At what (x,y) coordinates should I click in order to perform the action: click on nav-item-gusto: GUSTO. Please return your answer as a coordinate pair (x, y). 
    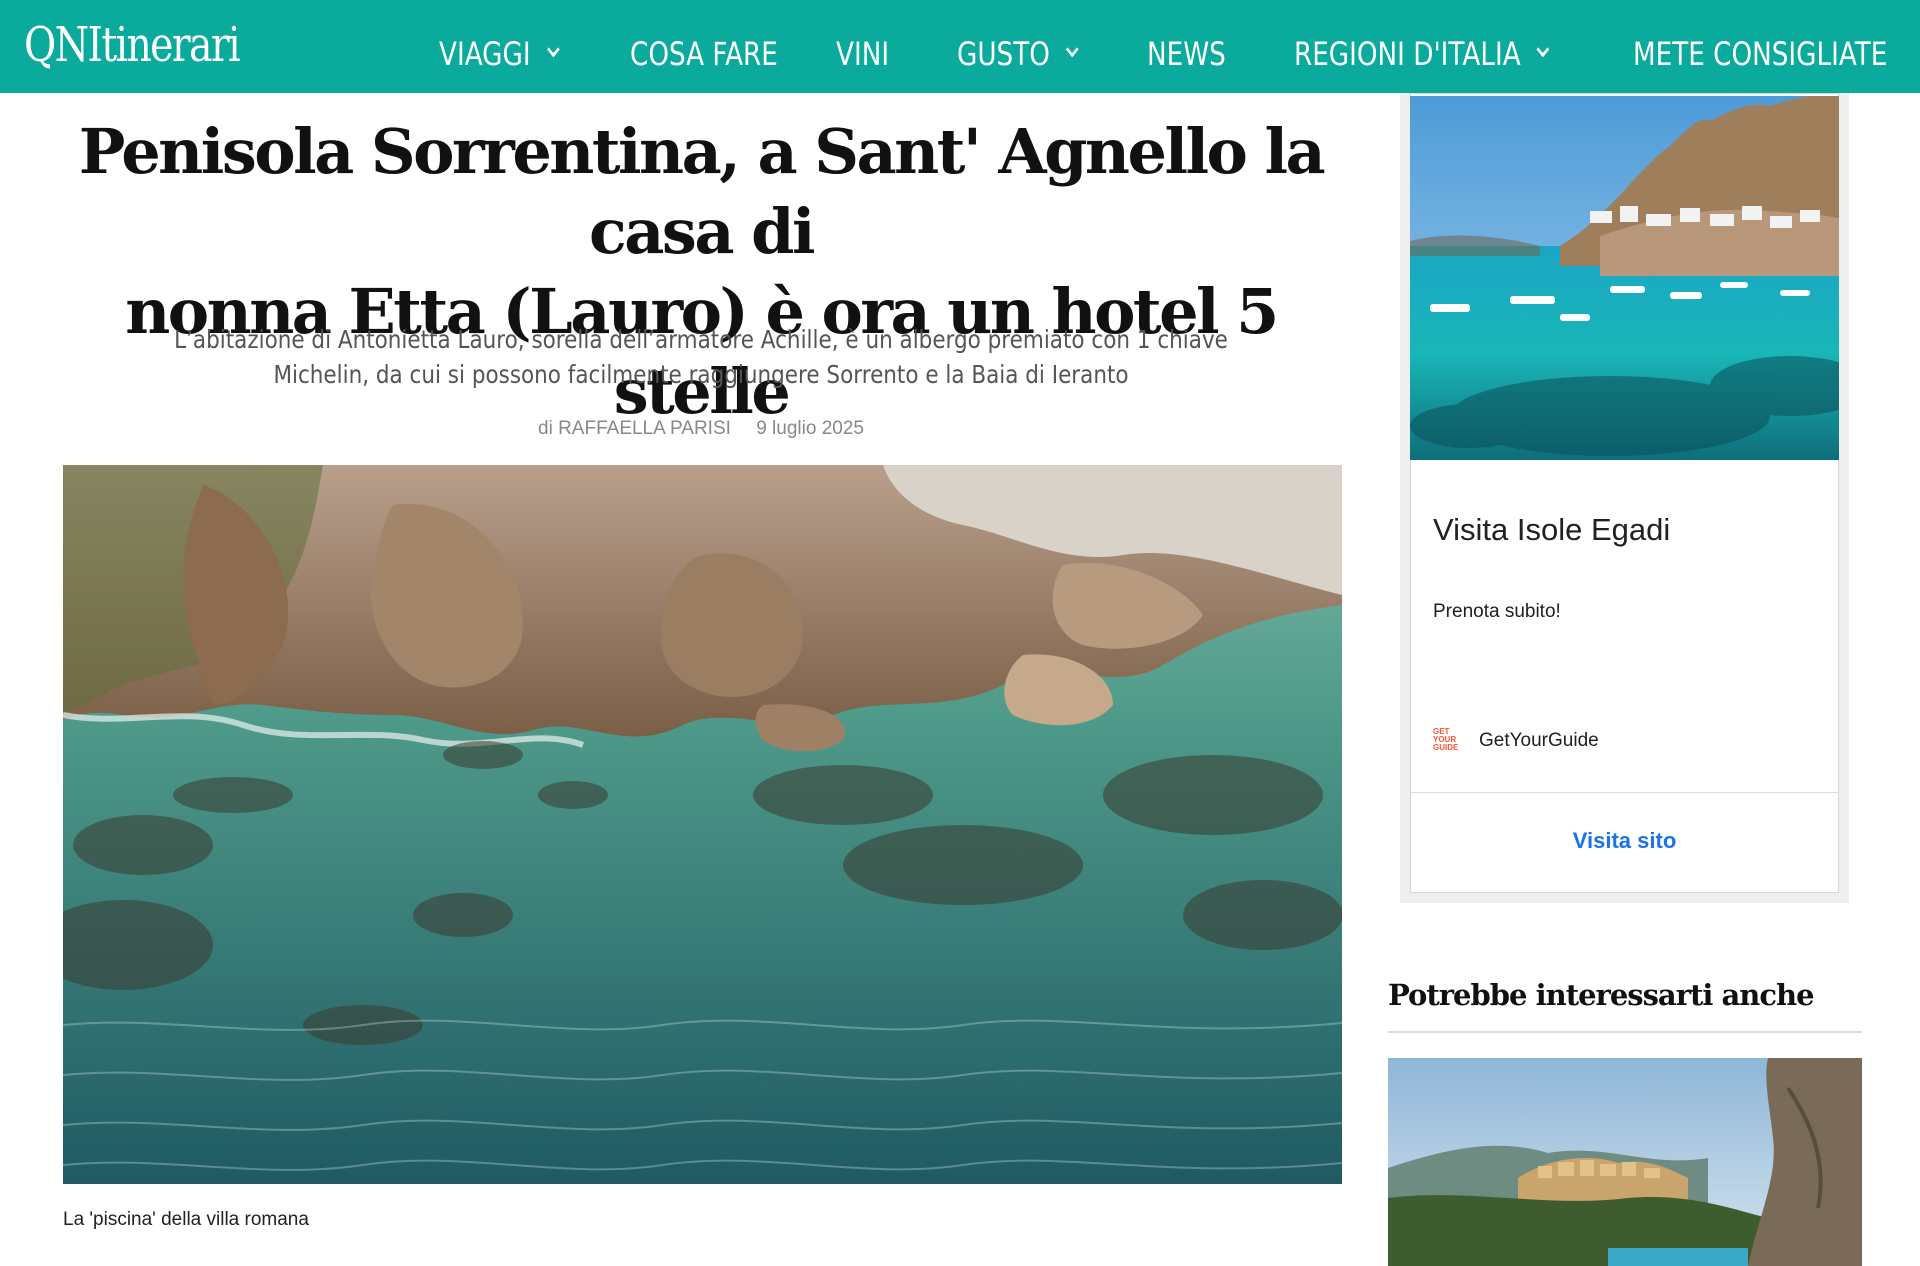
    Looking at the image, I should click on (1018, 54).